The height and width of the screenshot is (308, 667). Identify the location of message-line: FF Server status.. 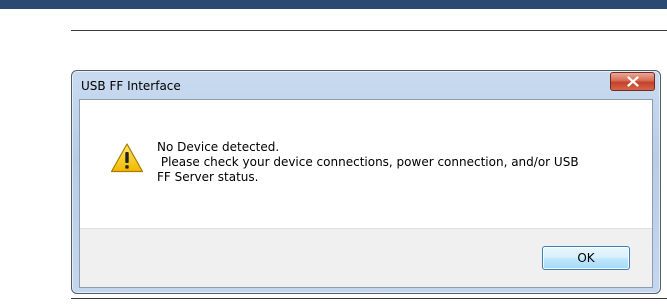
(208, 177).